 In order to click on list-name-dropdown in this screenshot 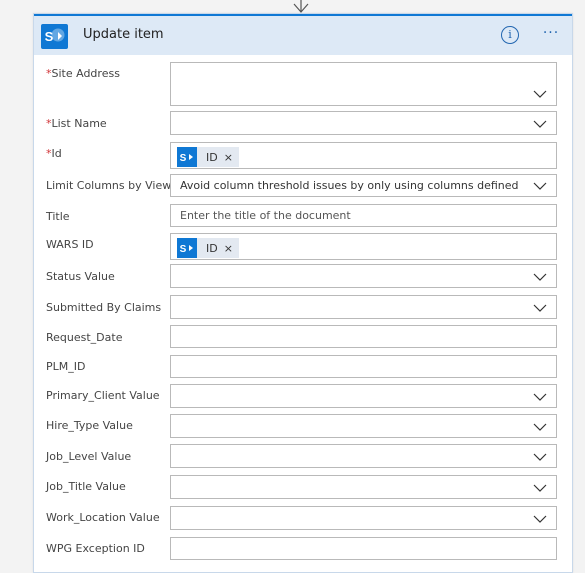, I will do `click(363, 123)`.